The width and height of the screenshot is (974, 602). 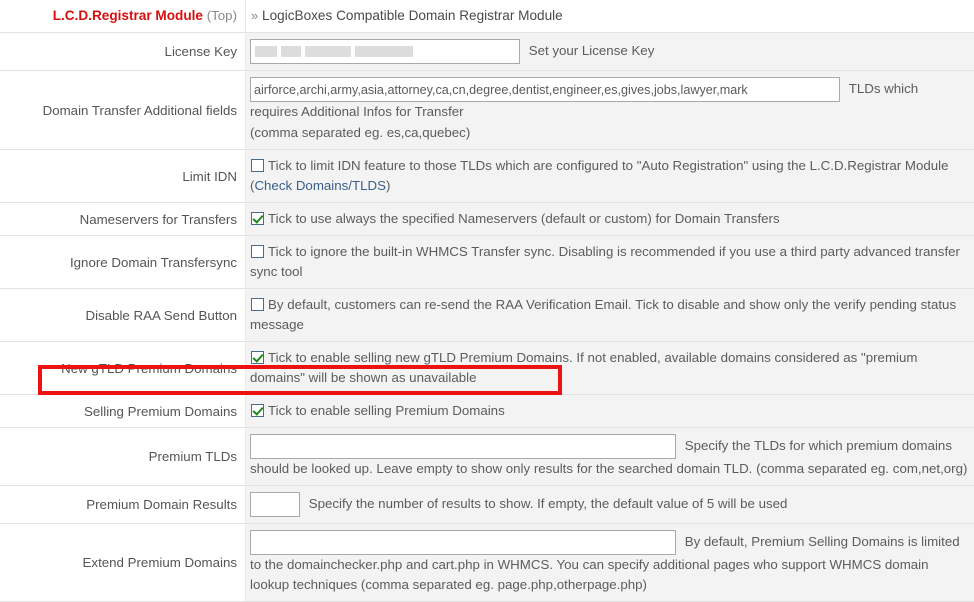 I want to click on premium-tlds-input, so click(x=463, y=446).